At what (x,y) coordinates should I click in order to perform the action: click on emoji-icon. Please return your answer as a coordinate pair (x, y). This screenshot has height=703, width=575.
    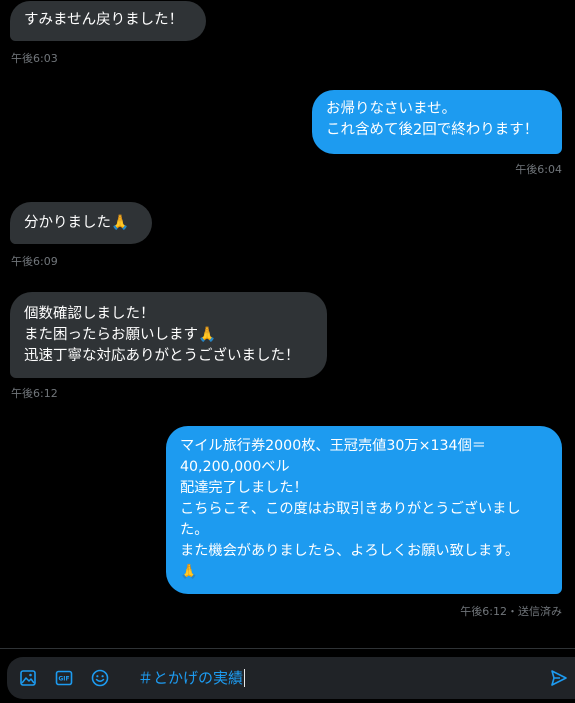
    Looking at the image, I should click on (100, 678).